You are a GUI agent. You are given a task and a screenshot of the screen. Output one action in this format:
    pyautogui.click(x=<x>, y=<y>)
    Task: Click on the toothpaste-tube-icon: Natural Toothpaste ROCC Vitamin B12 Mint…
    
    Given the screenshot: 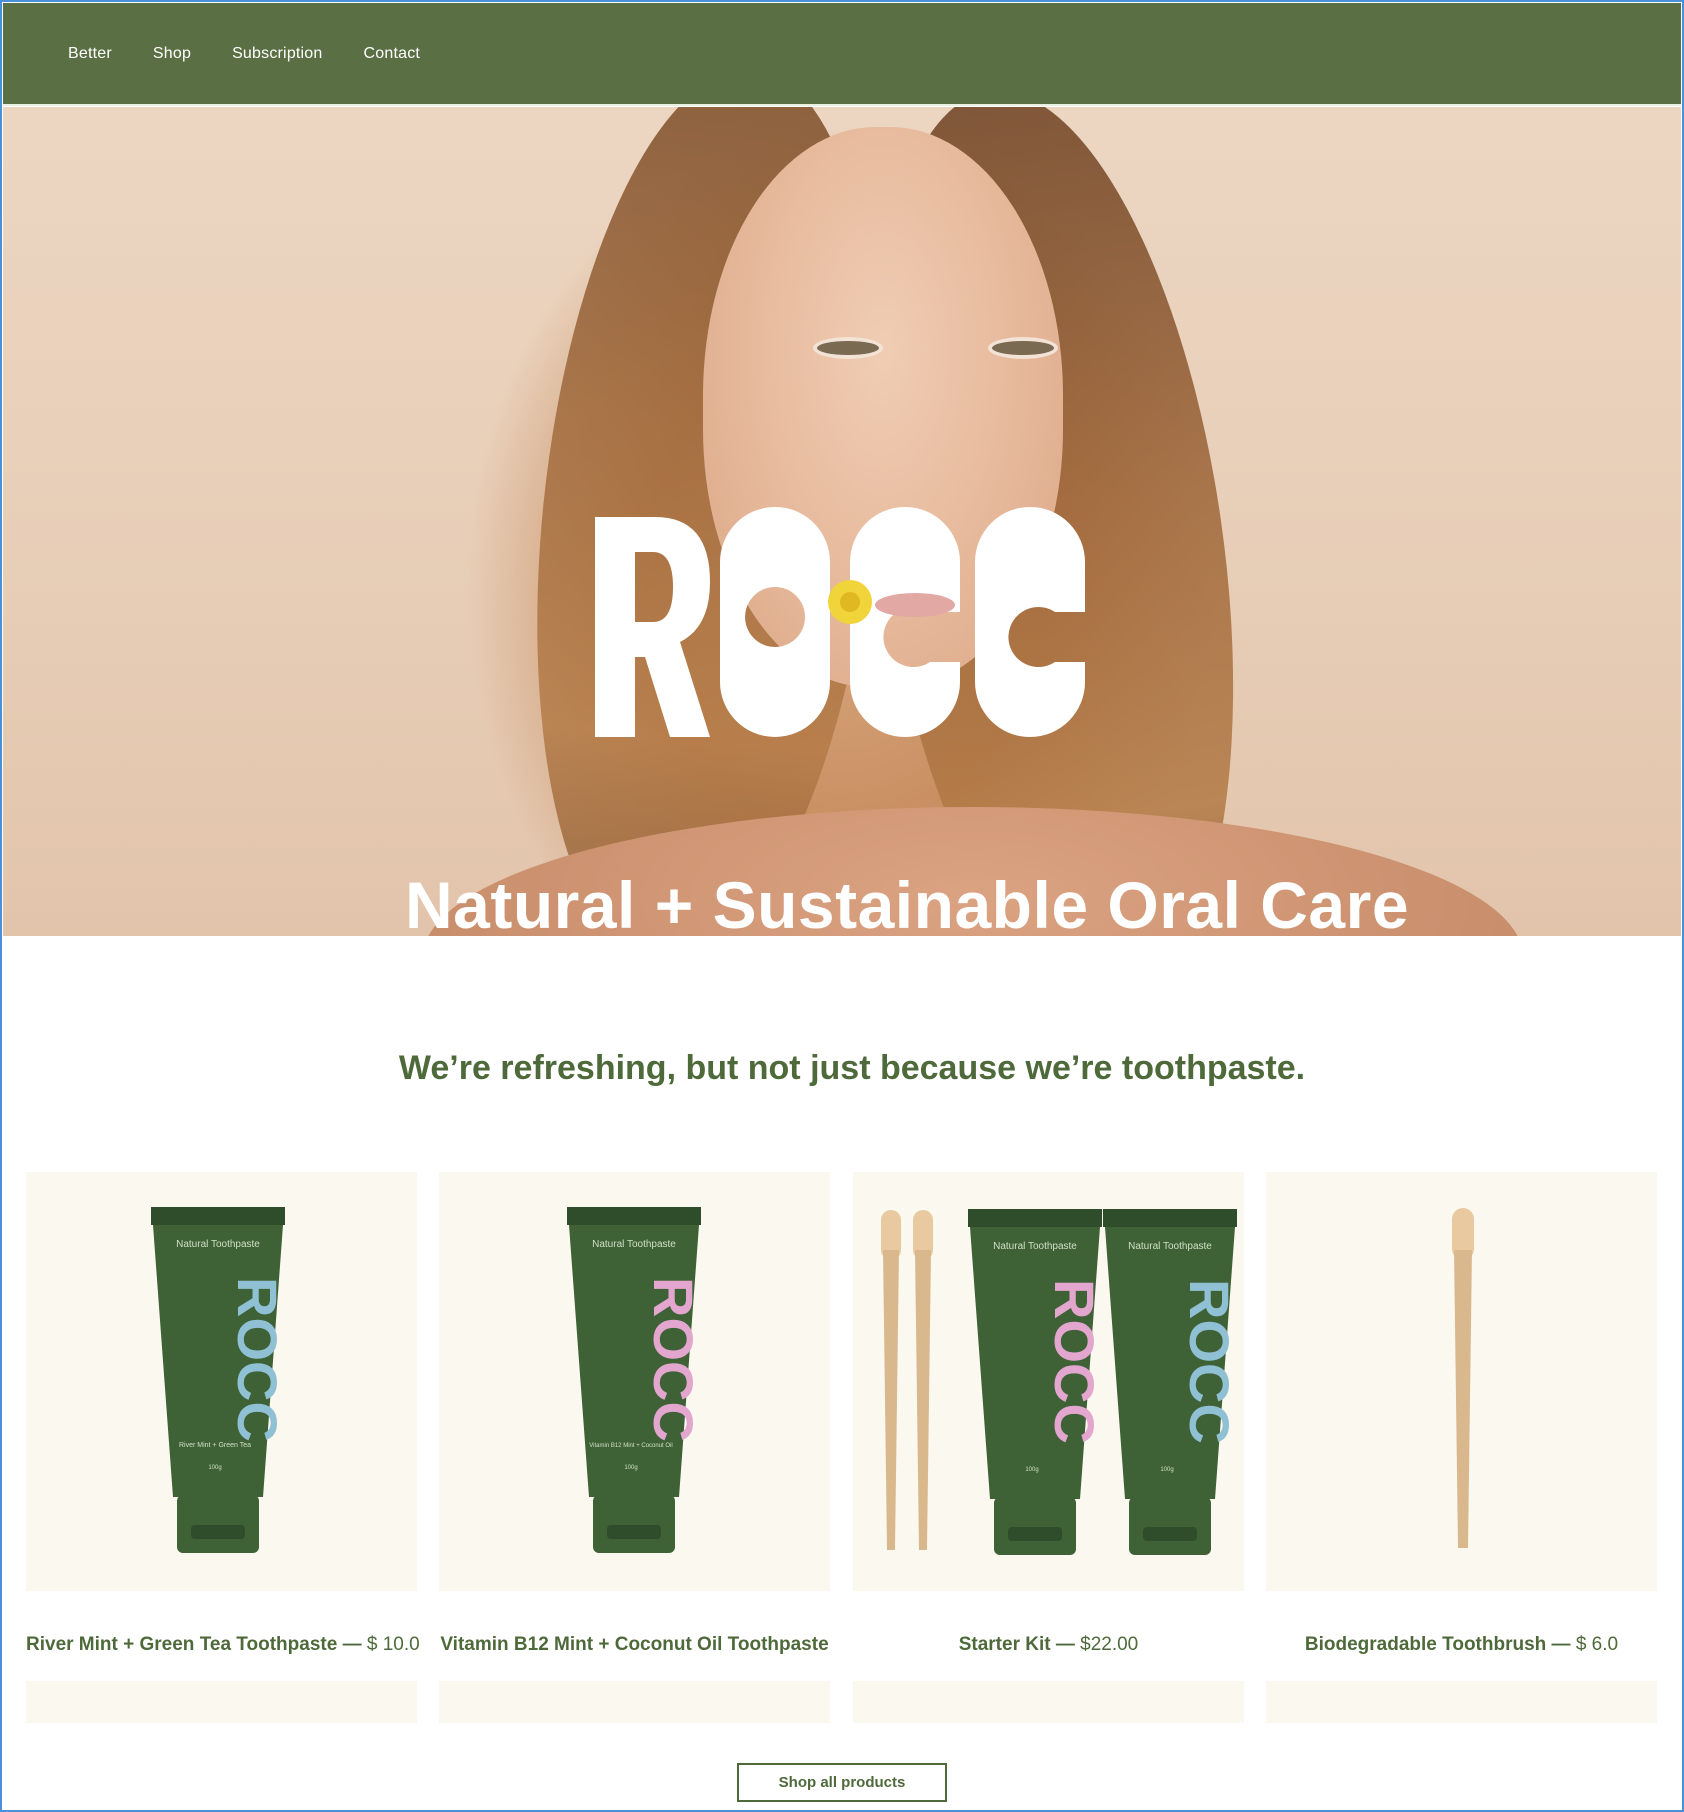 What is the action you would take?
    pyautogui.click(x=636, y=1380)
    